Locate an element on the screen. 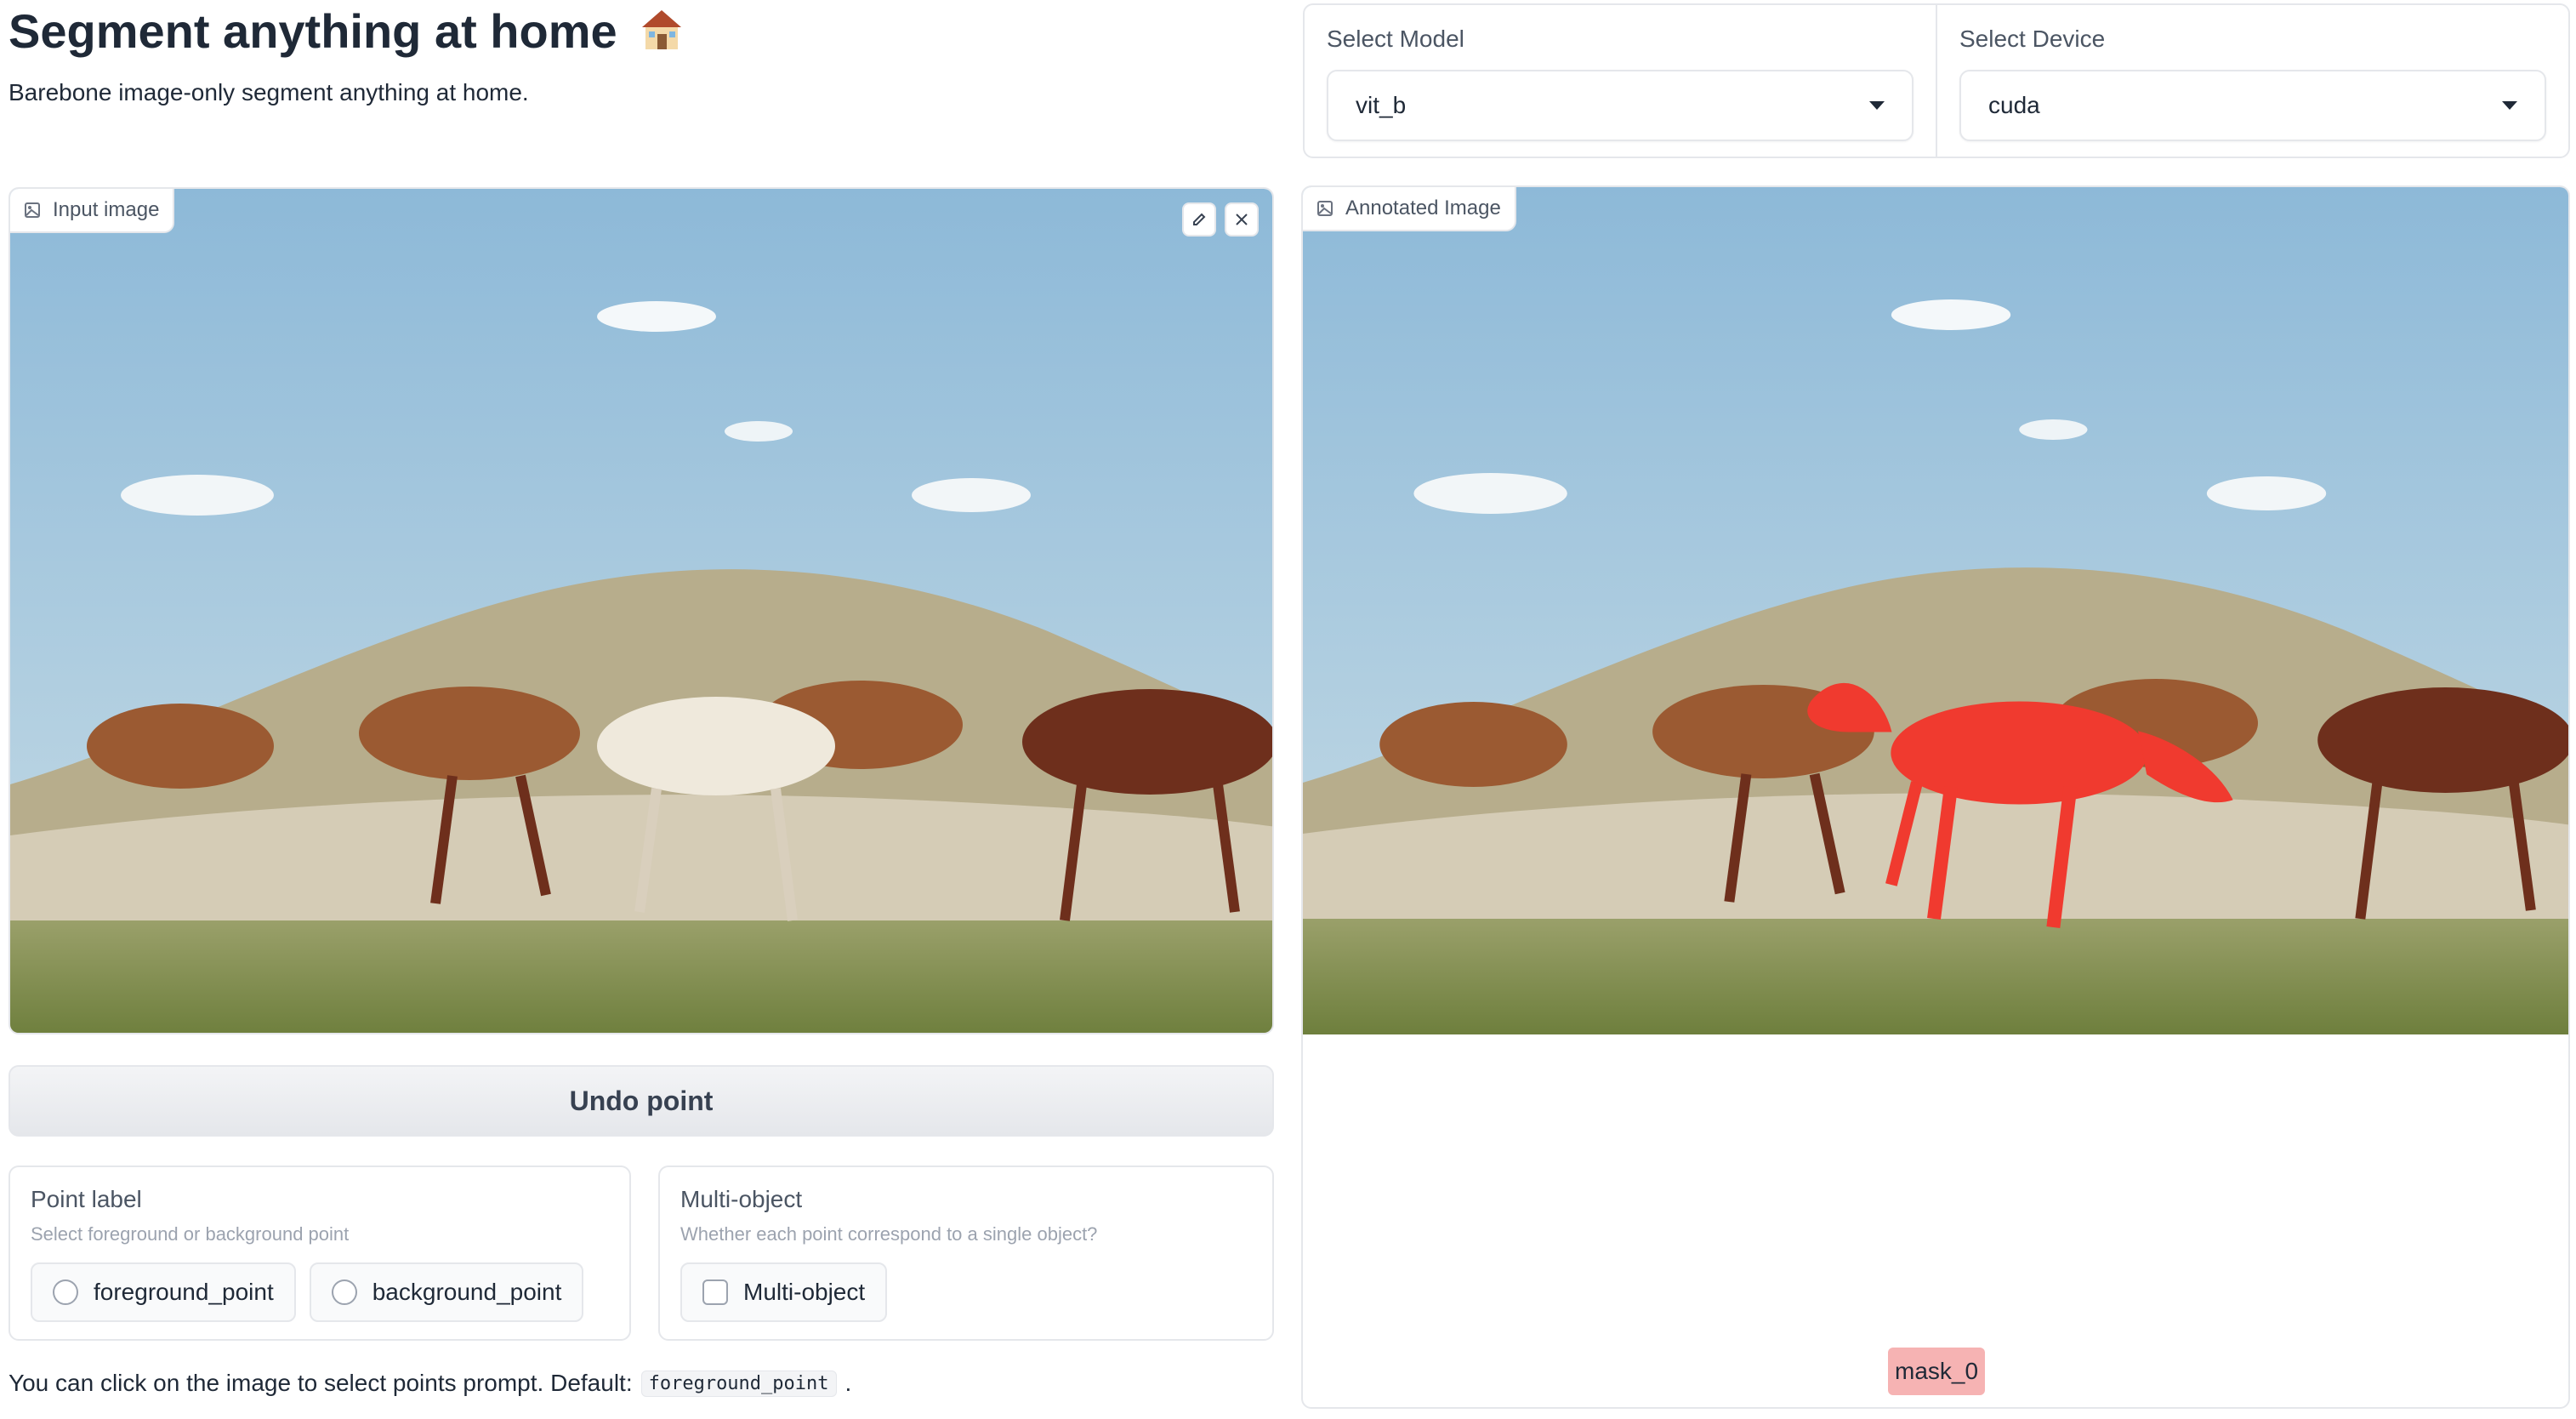  close-icon is located at coordinates (1242, 219).